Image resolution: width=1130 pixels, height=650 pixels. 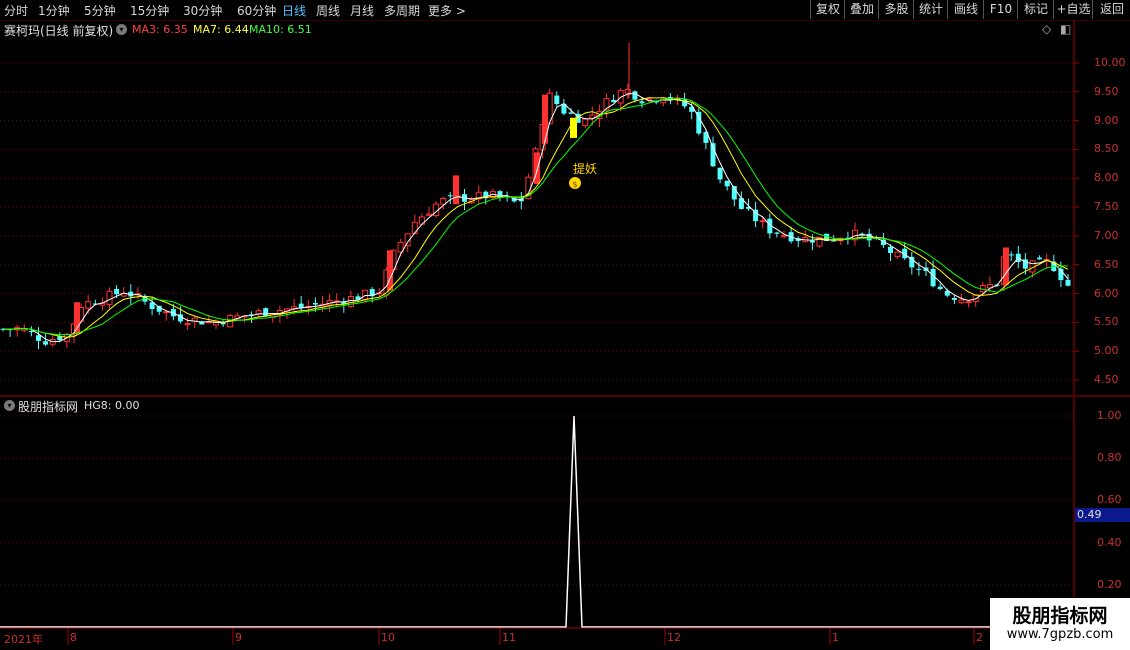 I want to click on stock-title: 赛柯玛(日线 前复权), so click(x=59, y=31).